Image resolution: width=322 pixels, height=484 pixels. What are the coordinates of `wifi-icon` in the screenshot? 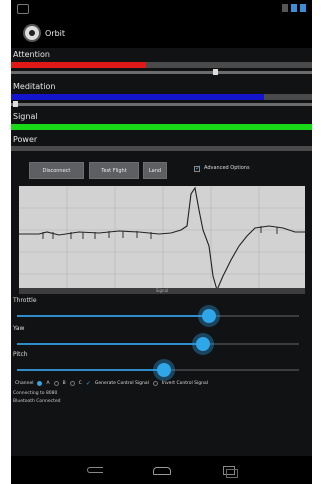 It's located at (294, 8).